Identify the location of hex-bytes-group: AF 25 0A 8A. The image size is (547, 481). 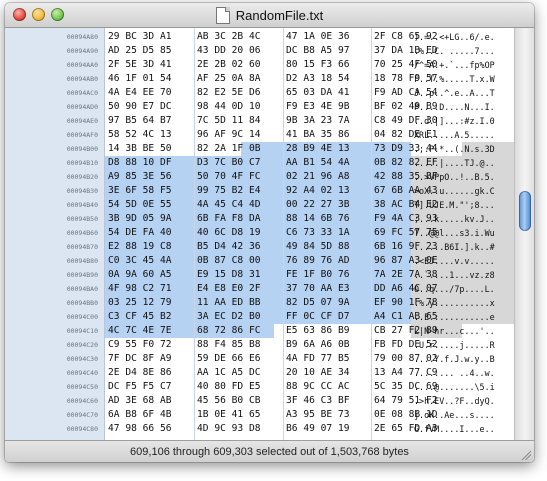
(240, 79).